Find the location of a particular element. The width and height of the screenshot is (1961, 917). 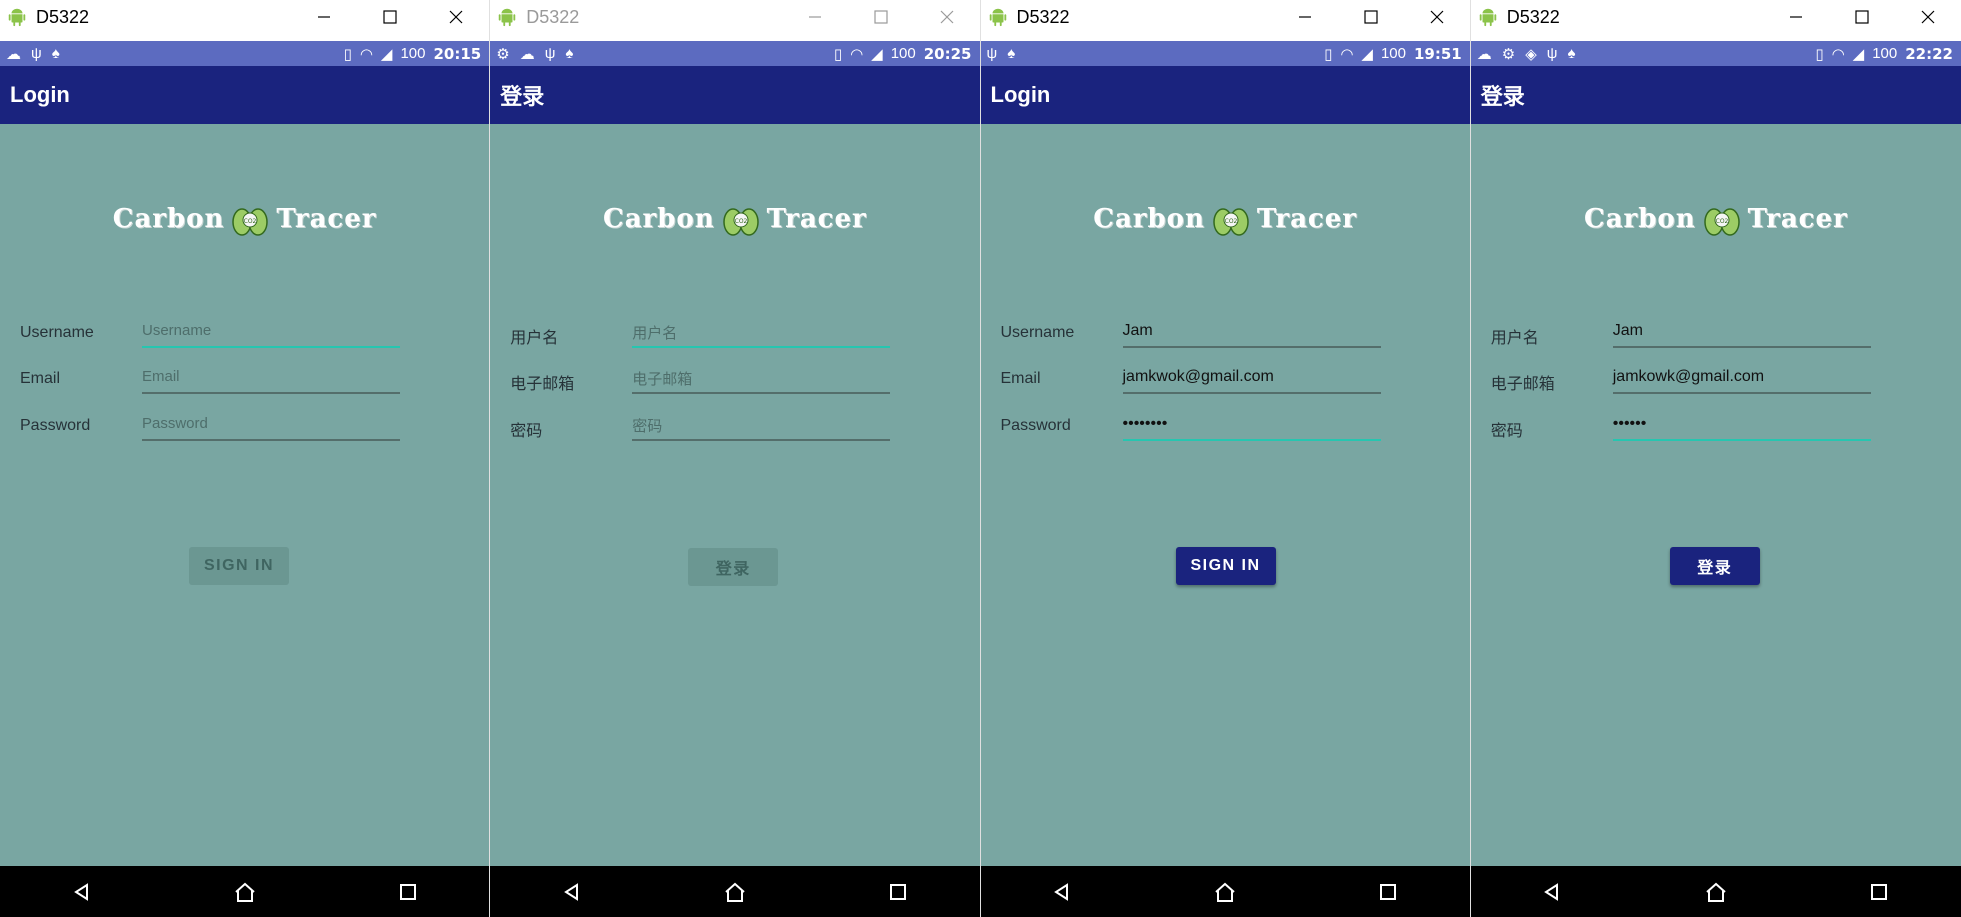

username-label: Username is located at coordinates (57, 332).